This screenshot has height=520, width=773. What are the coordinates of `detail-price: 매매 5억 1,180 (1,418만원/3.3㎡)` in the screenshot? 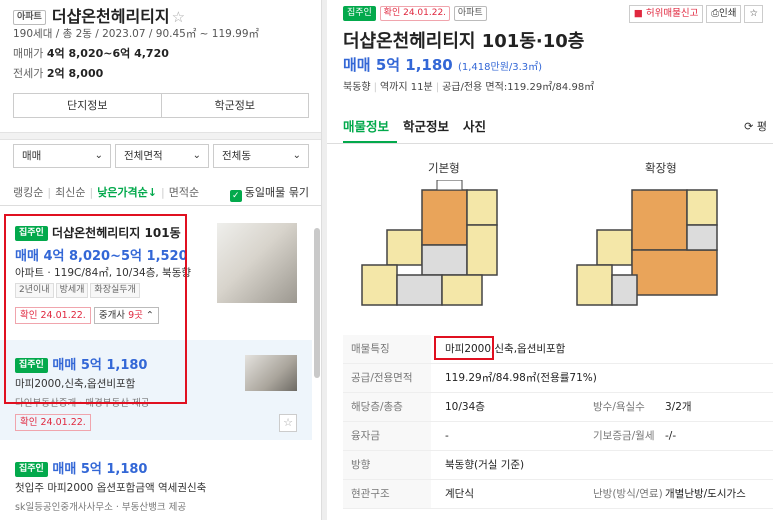 It's located at (443, 65).